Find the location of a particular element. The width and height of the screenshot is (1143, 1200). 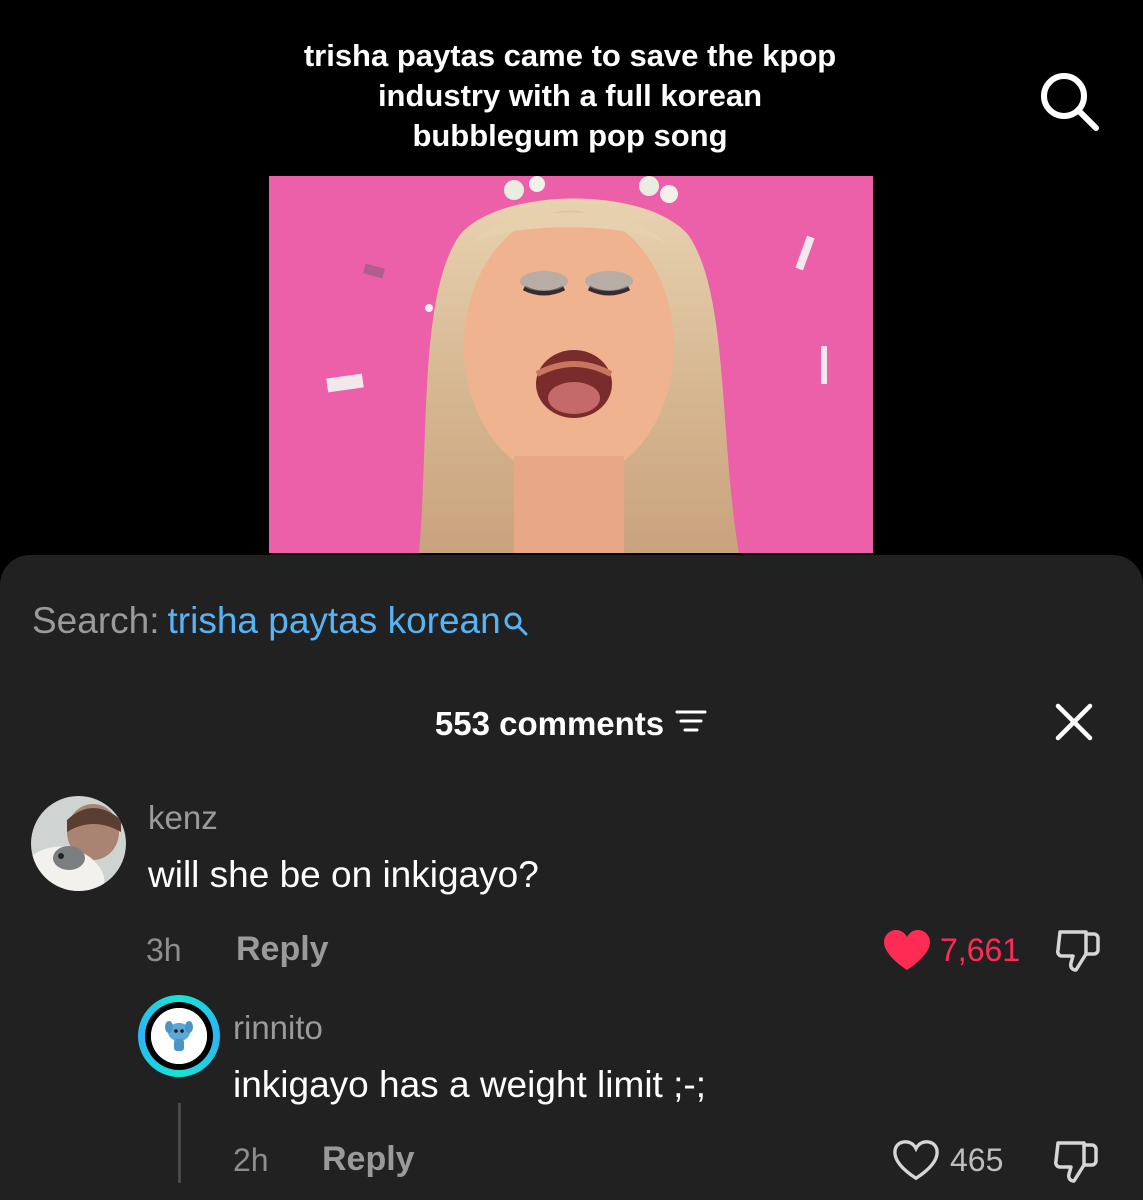

comment-username: rinnito is located at coordinates (278, 1028).